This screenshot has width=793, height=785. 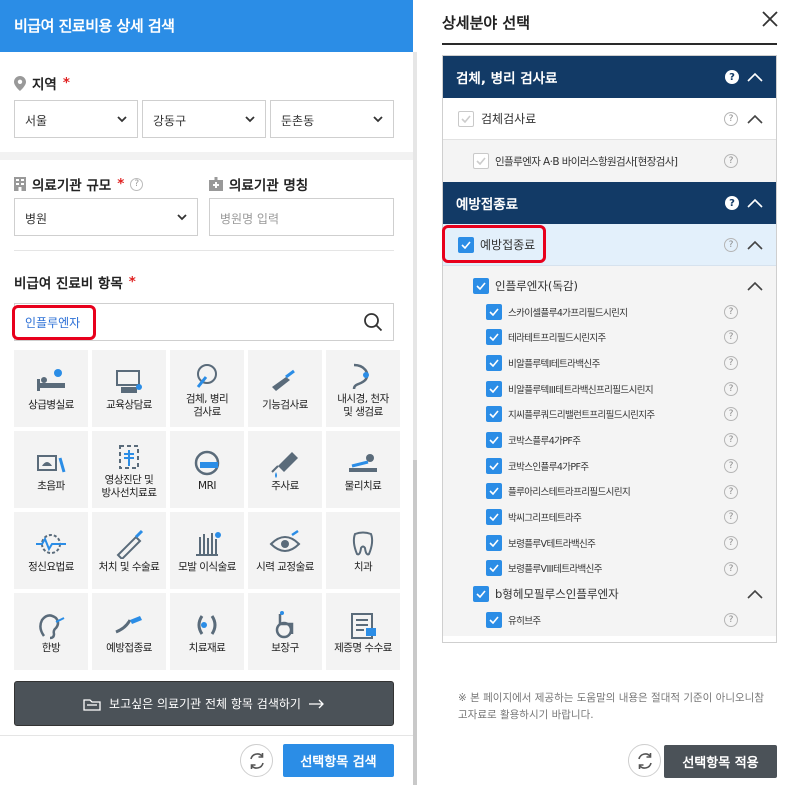 I want to click on category-tile: 상급병실료, so click(x=51, y=388).